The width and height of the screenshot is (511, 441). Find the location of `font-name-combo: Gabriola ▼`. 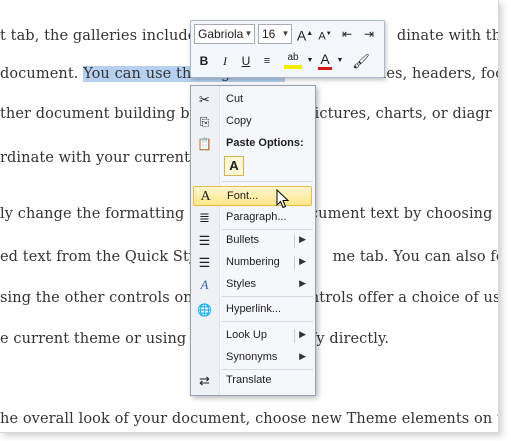

font-name-combo: Gabriola ▼ is located at coordinates (224, 34).